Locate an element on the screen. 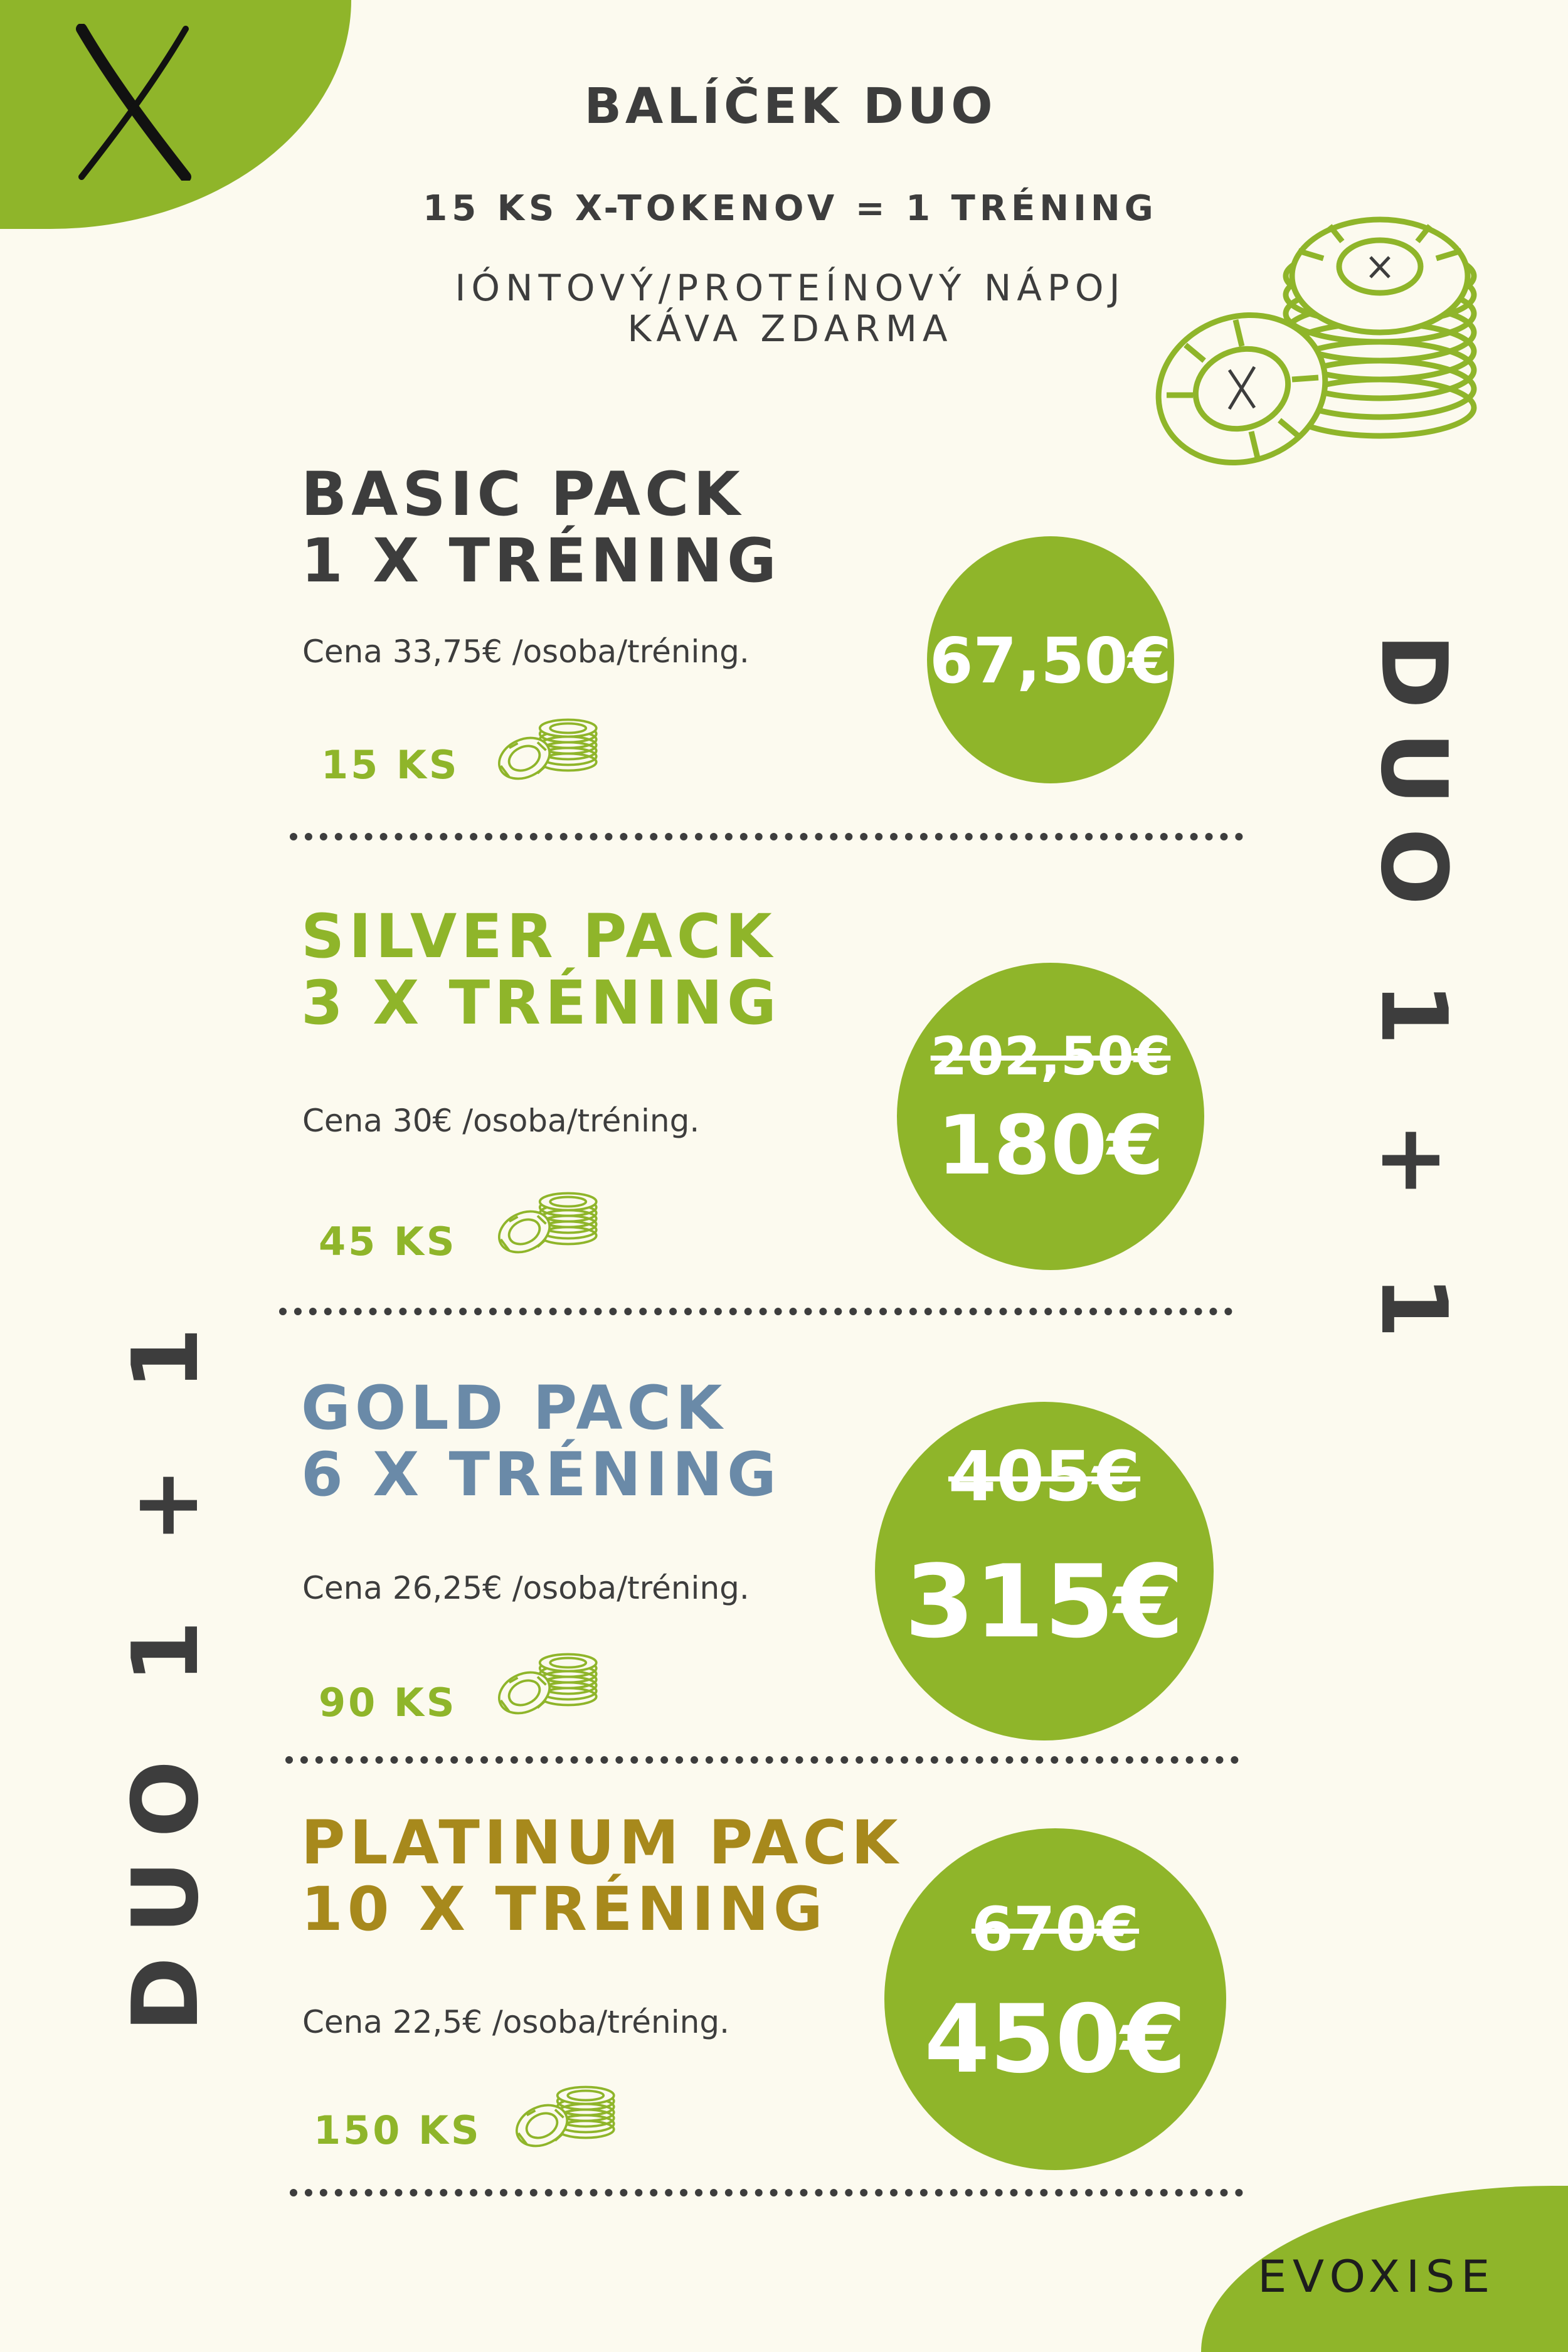 The height and width of the screenshot is (2352, 1568). brand-logo: EVOXISE is located at coordinates (1377, 2276).